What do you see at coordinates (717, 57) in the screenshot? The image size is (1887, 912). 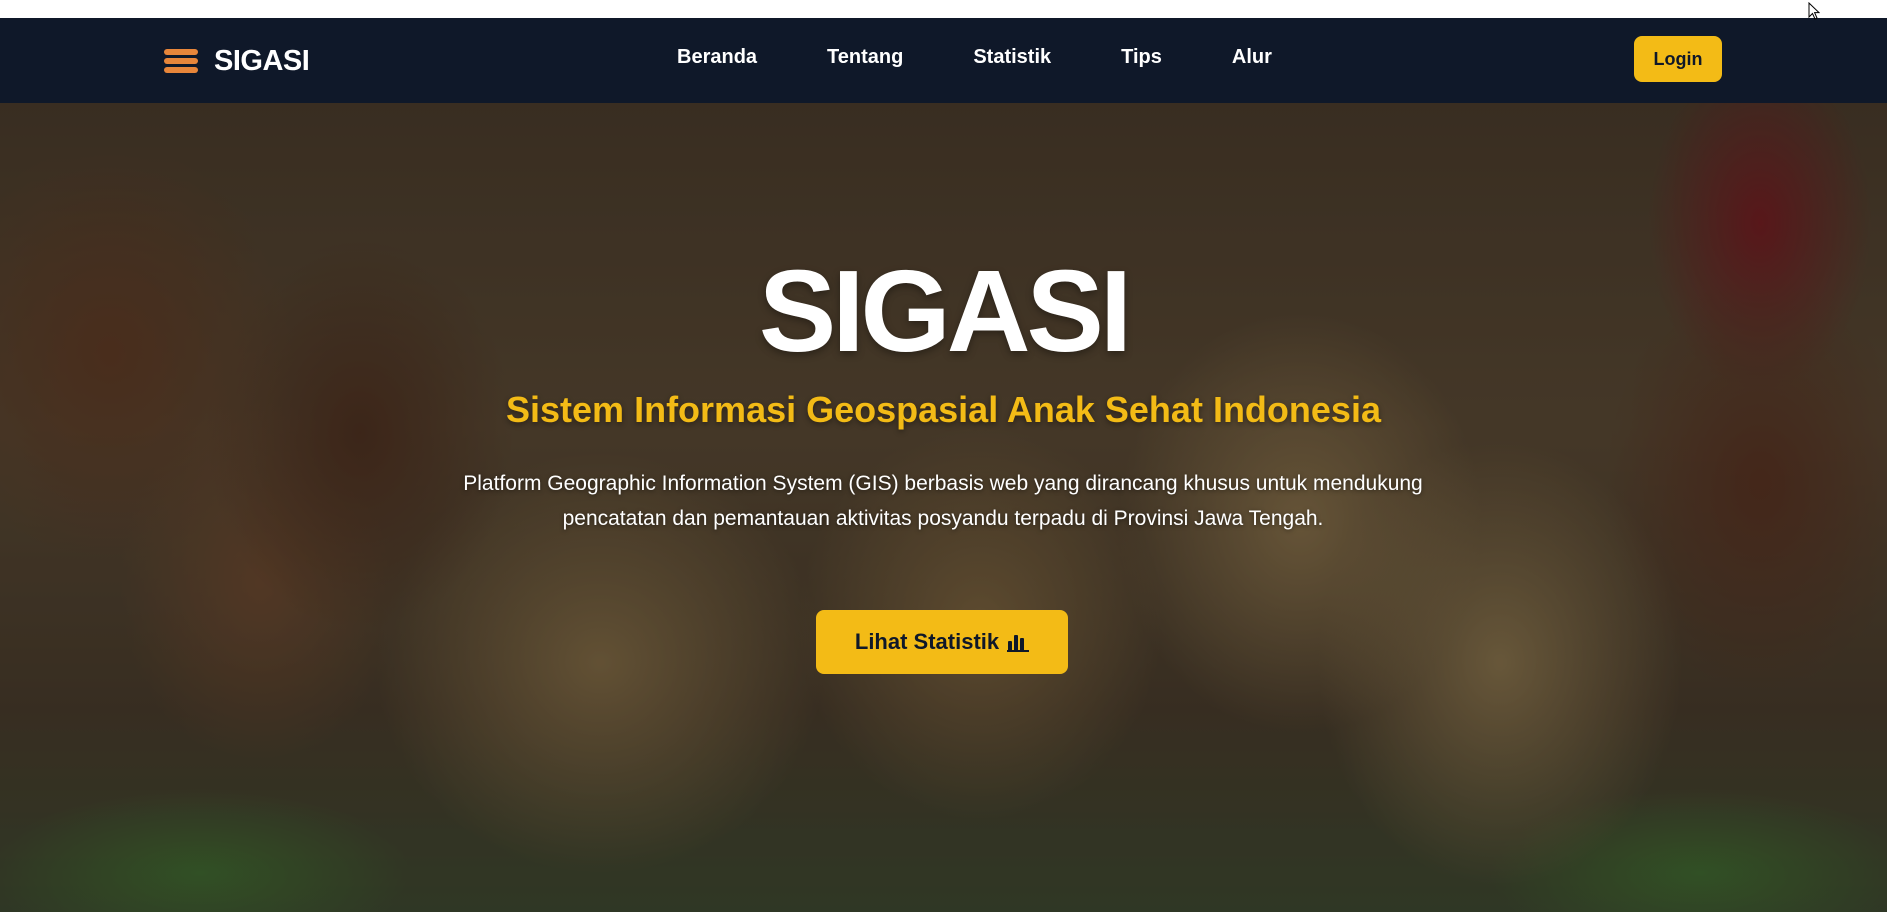 I see `nav-link-beranda: Beranda` at bounding box center [717, 57].